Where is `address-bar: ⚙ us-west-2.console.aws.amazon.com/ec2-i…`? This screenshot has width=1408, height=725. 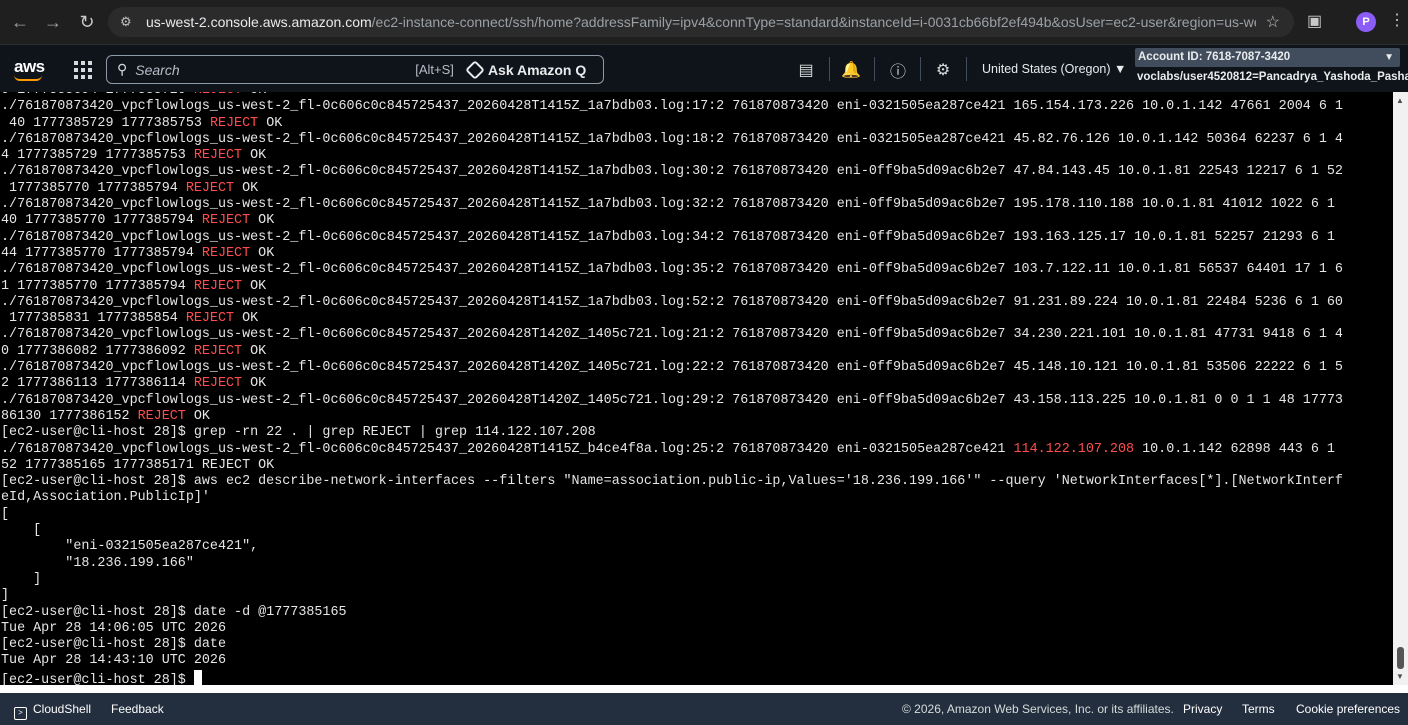
address-bar: ⚙ us-west-2.console.aws.amazon.com/ec2-i… is located at coordinates (701, 22).